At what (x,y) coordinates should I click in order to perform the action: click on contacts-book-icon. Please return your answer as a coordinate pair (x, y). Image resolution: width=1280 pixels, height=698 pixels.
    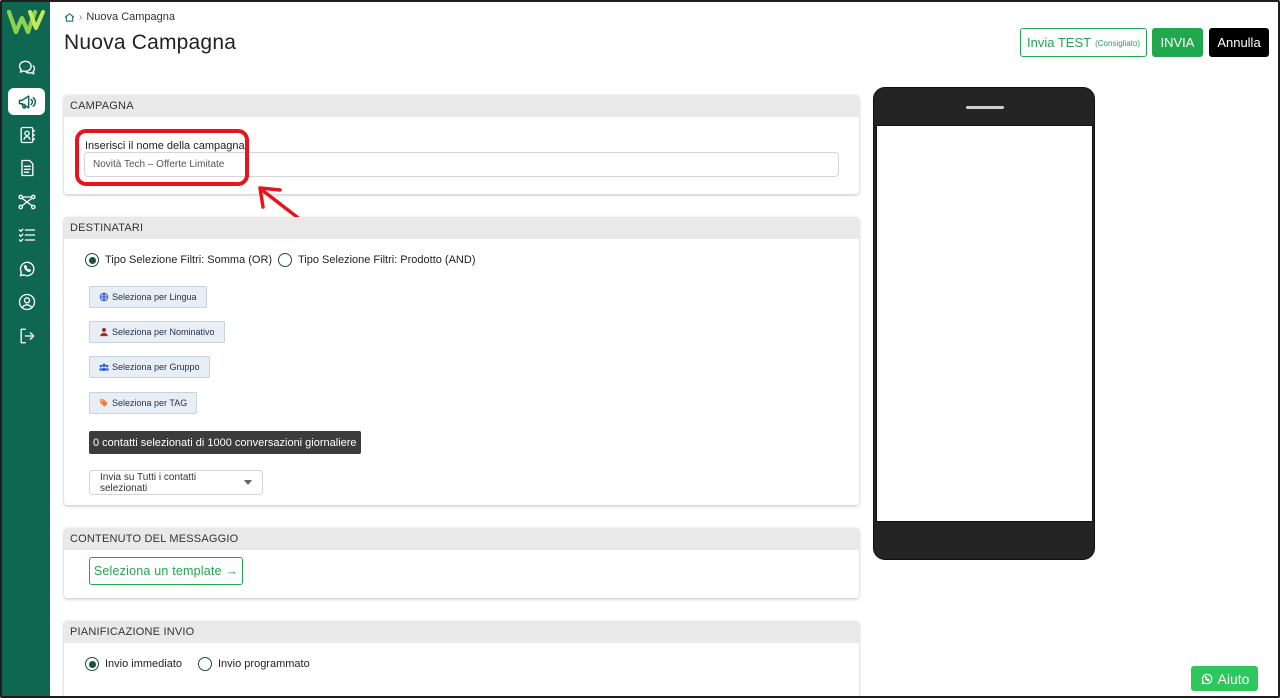
    Looking at the image, I should click on (27, 134).